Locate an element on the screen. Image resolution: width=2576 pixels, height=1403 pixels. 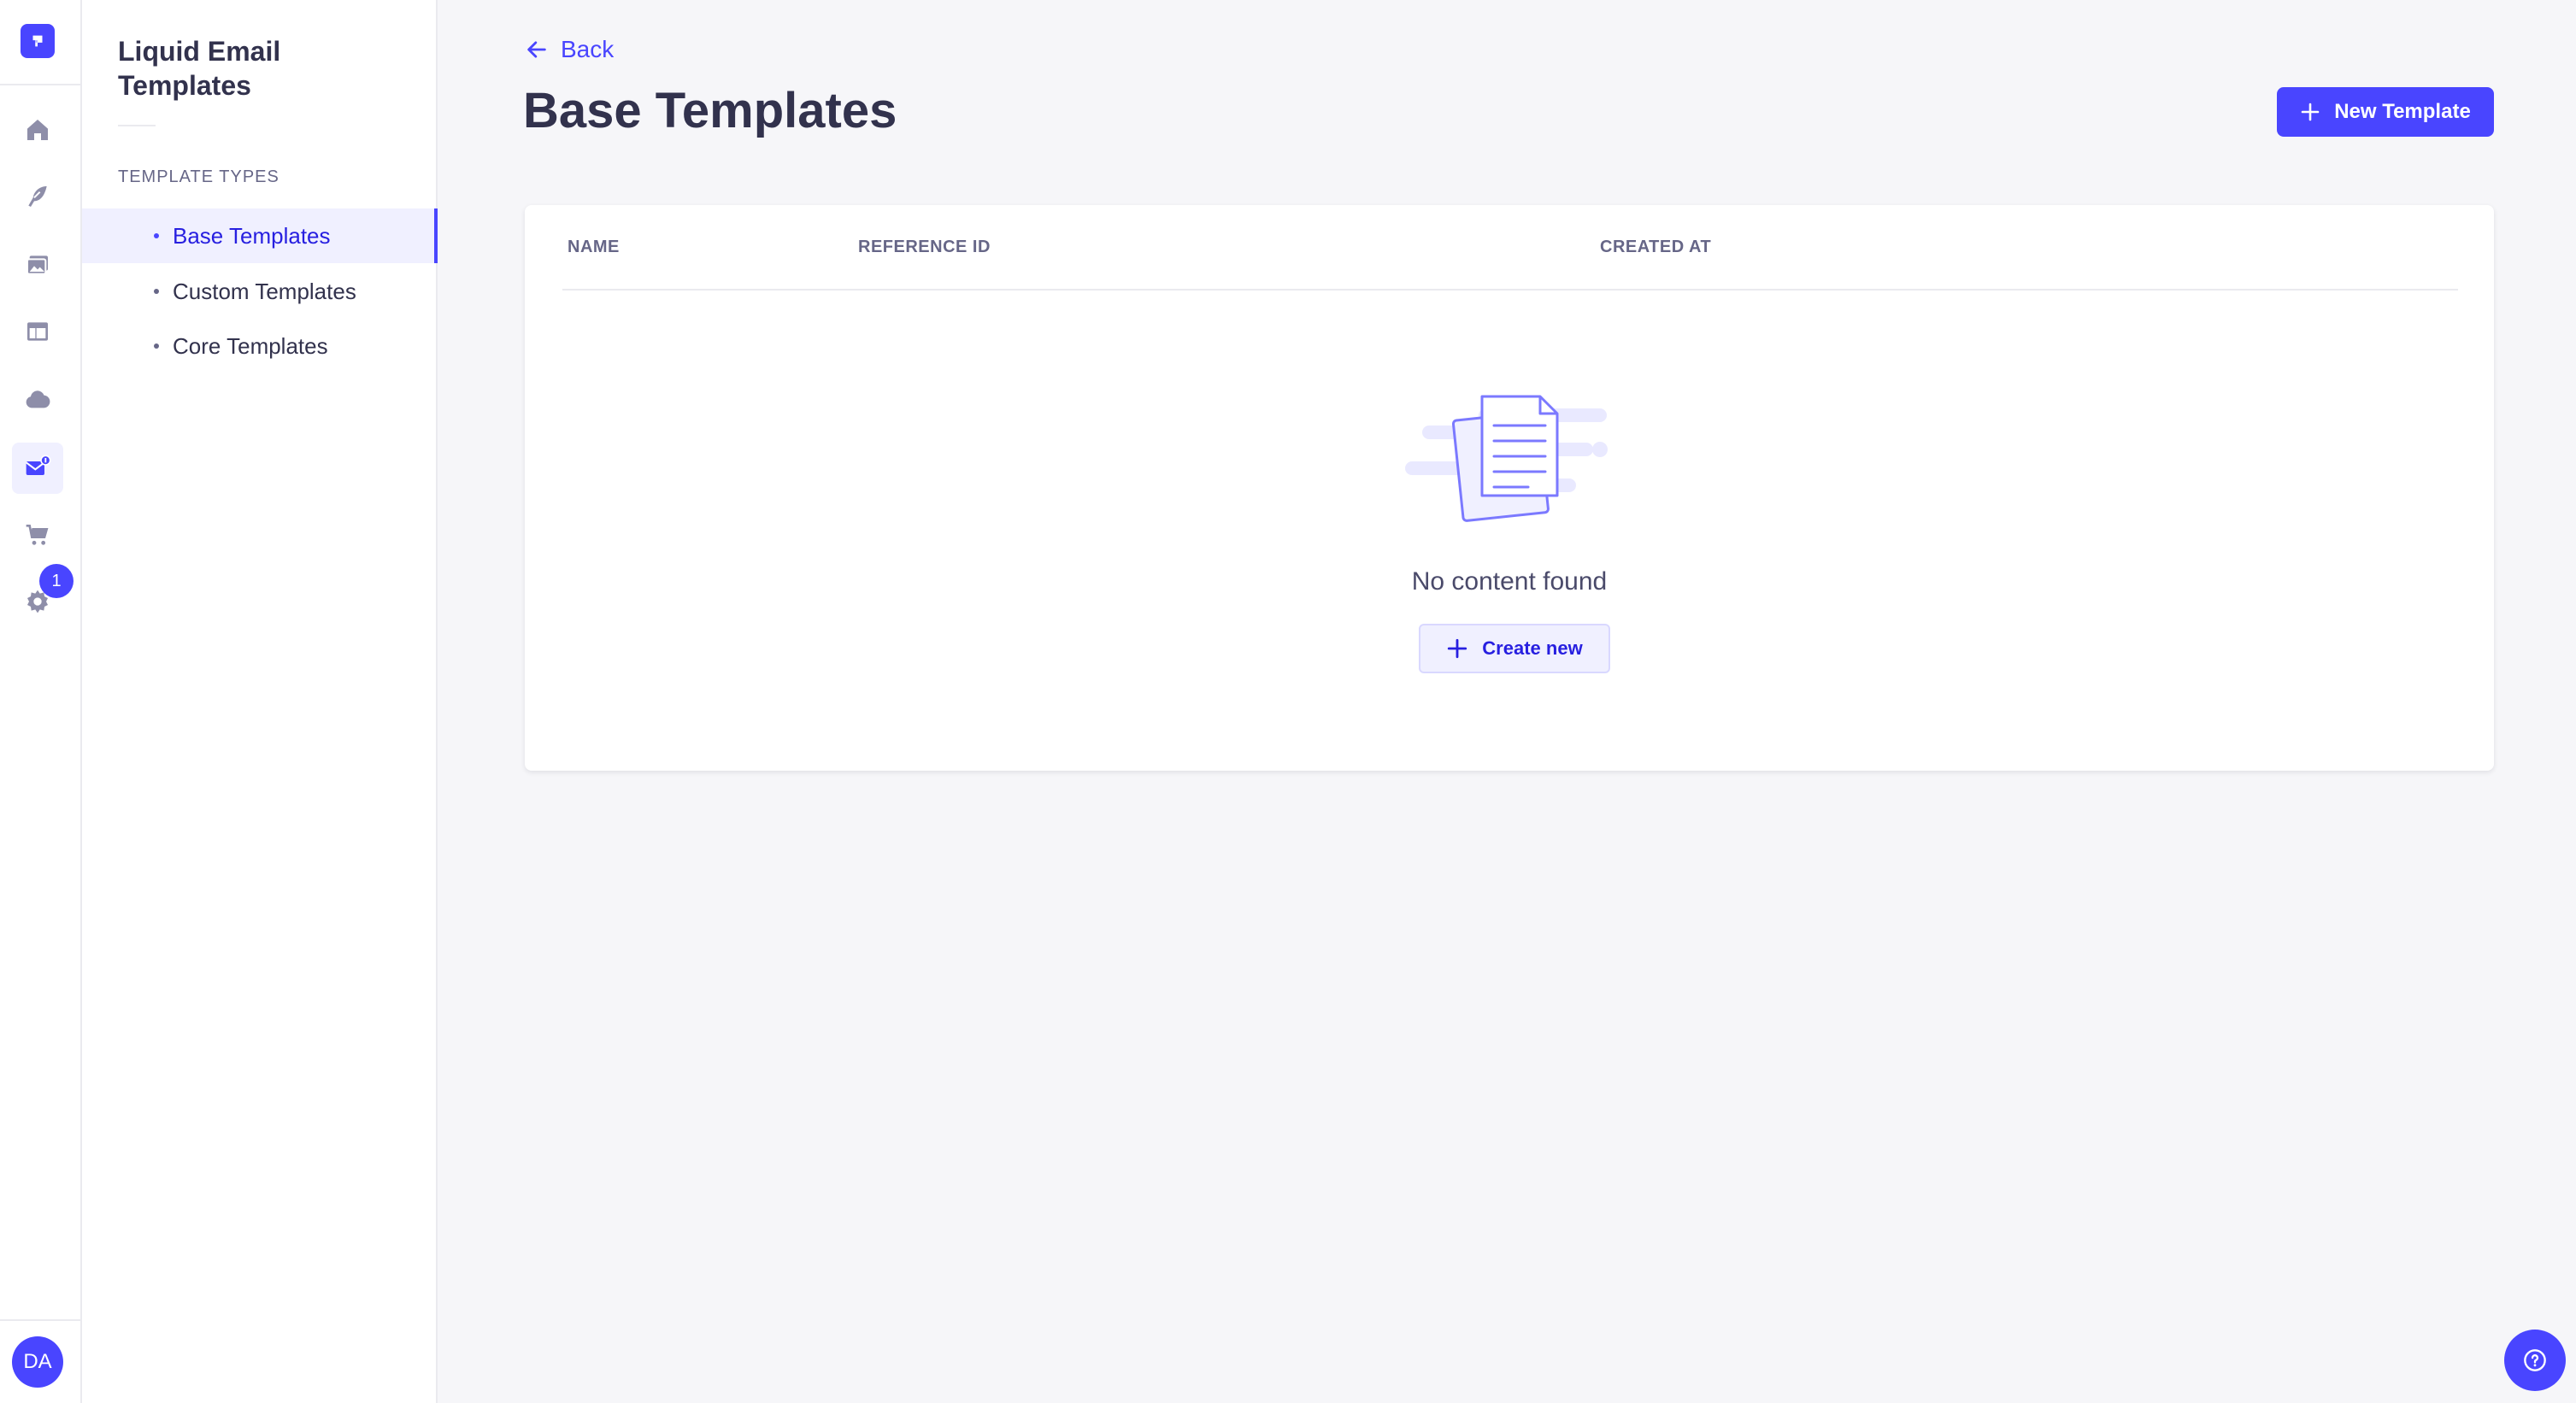
settings-notification-badge: 1 is located at coordinates (56, 581).